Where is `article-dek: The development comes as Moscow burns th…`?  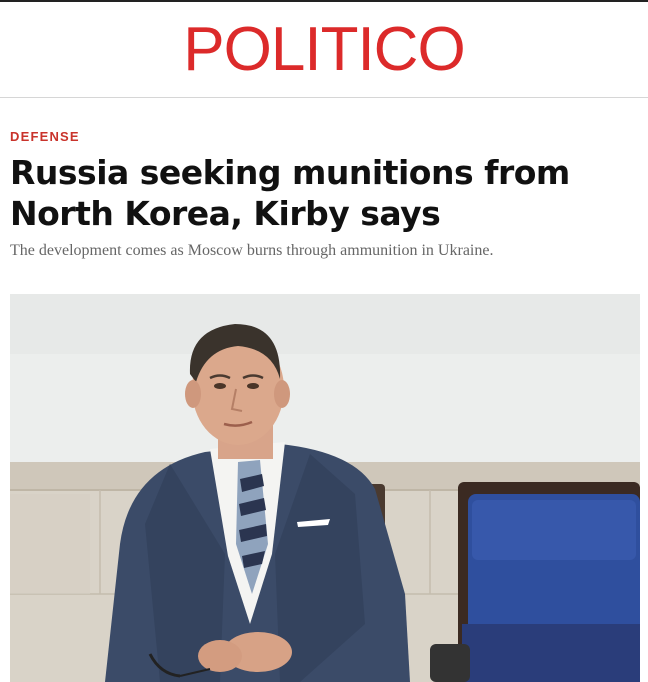
article-dek: The development comes as Moscow burns th… is located at coordinates (252, 250).